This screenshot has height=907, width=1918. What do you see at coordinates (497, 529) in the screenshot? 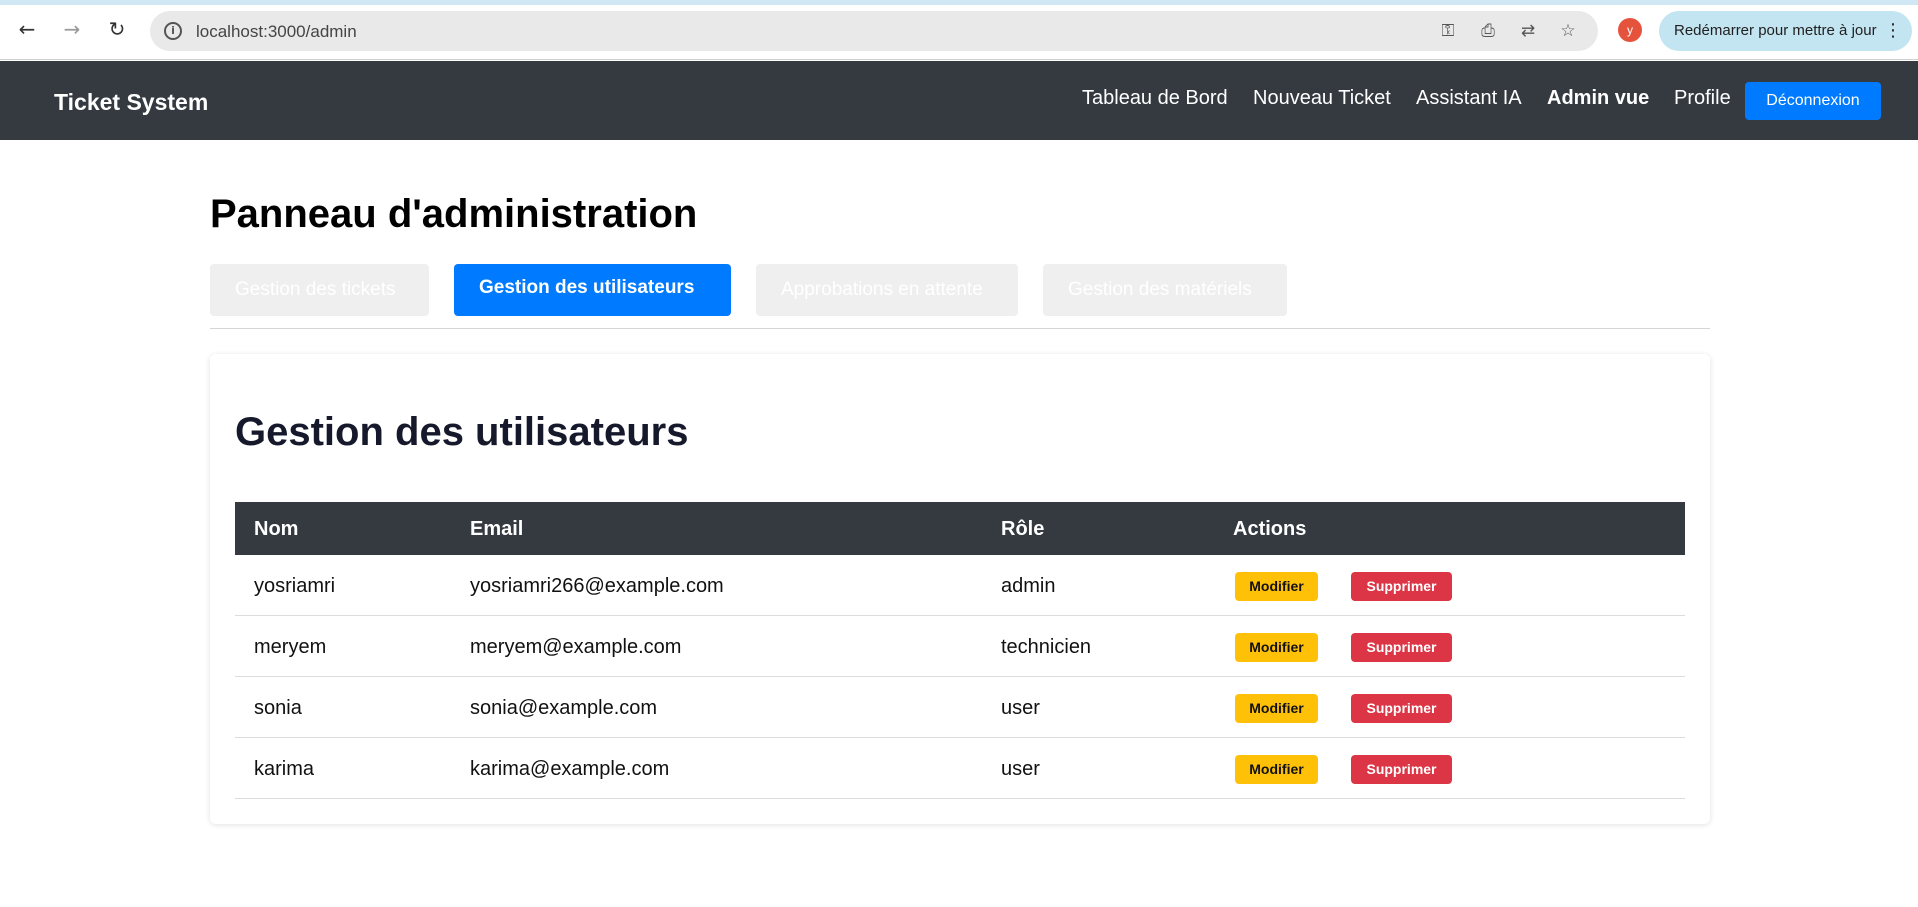
I see `column-header-email: Email` at bounding box center [497, 529].